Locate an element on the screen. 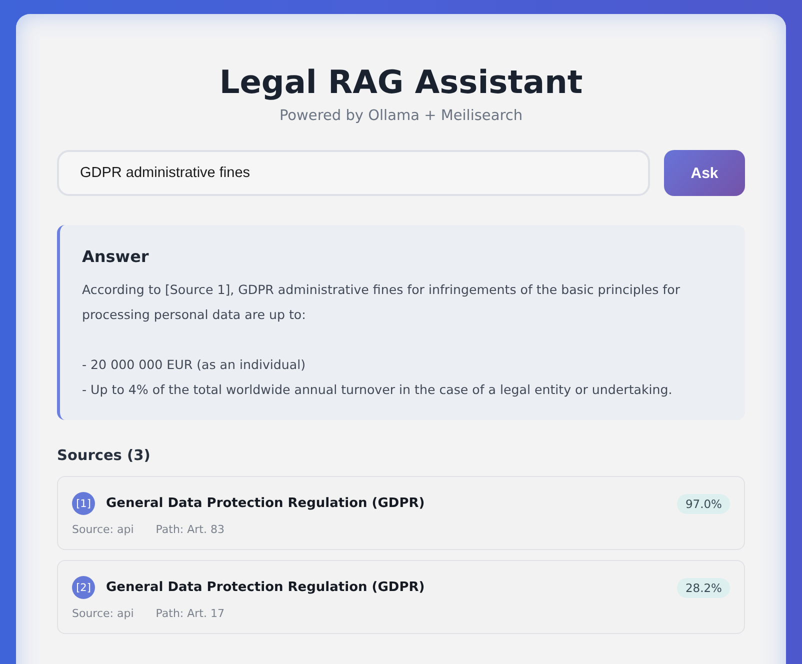  source-index-badge: [2] is located at coordinates (83, 587).